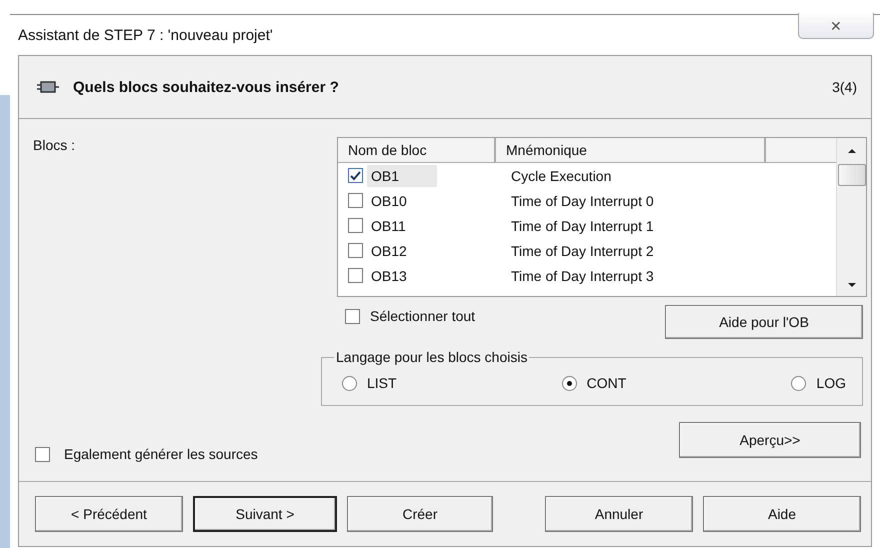 The image size is (886, 548). I want to click on scroll-up-icon, so click(851, 151).